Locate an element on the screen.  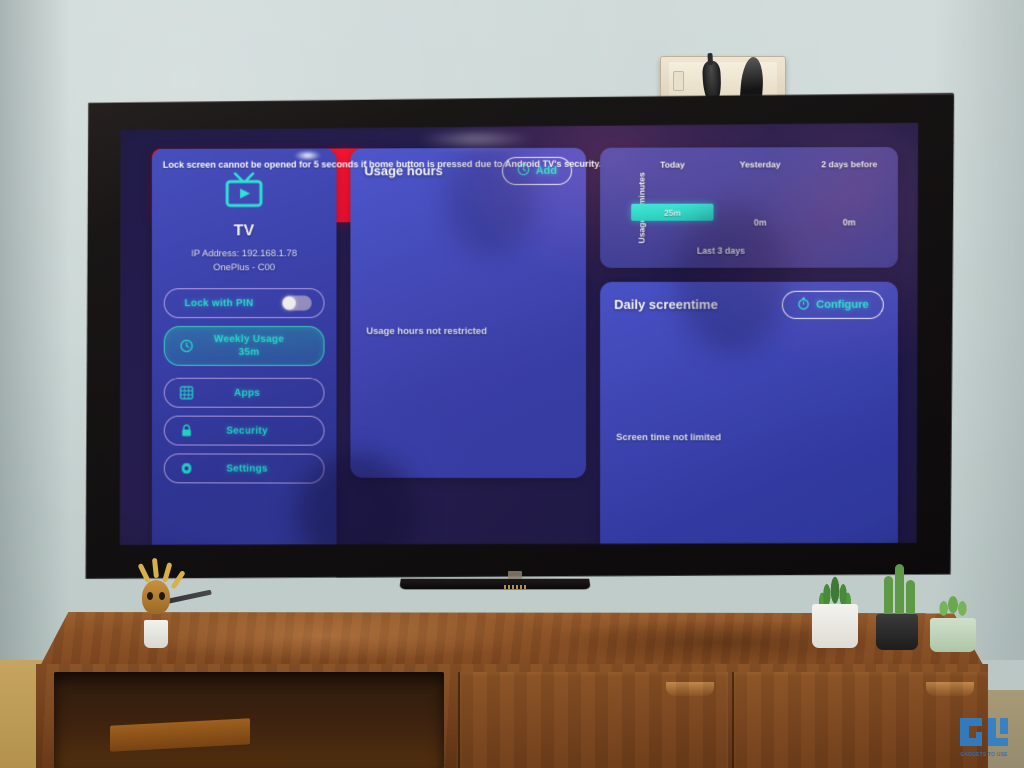
lock-icon is located at coordinates (187, 431).